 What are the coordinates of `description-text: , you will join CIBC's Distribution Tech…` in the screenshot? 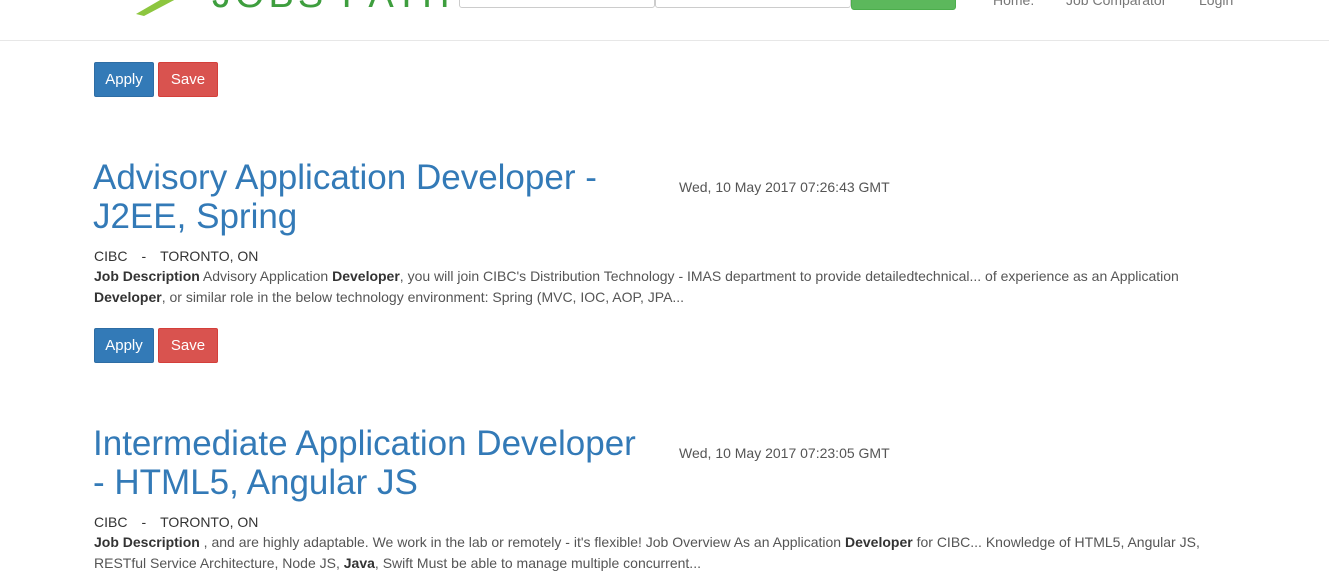 It's located at (789, 276).